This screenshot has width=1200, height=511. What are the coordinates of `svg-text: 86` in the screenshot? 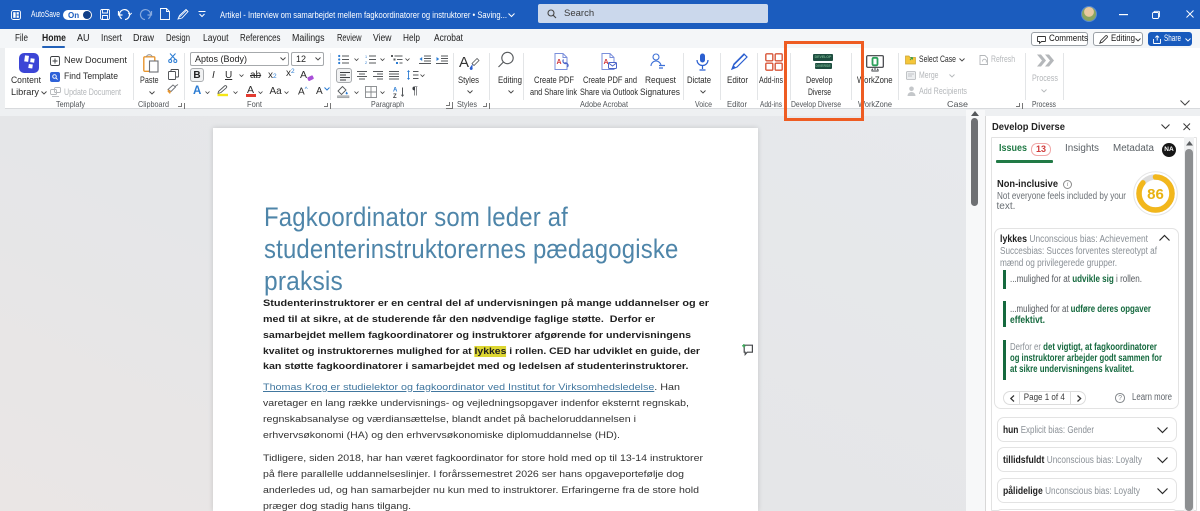 It's located at (1155, 194).